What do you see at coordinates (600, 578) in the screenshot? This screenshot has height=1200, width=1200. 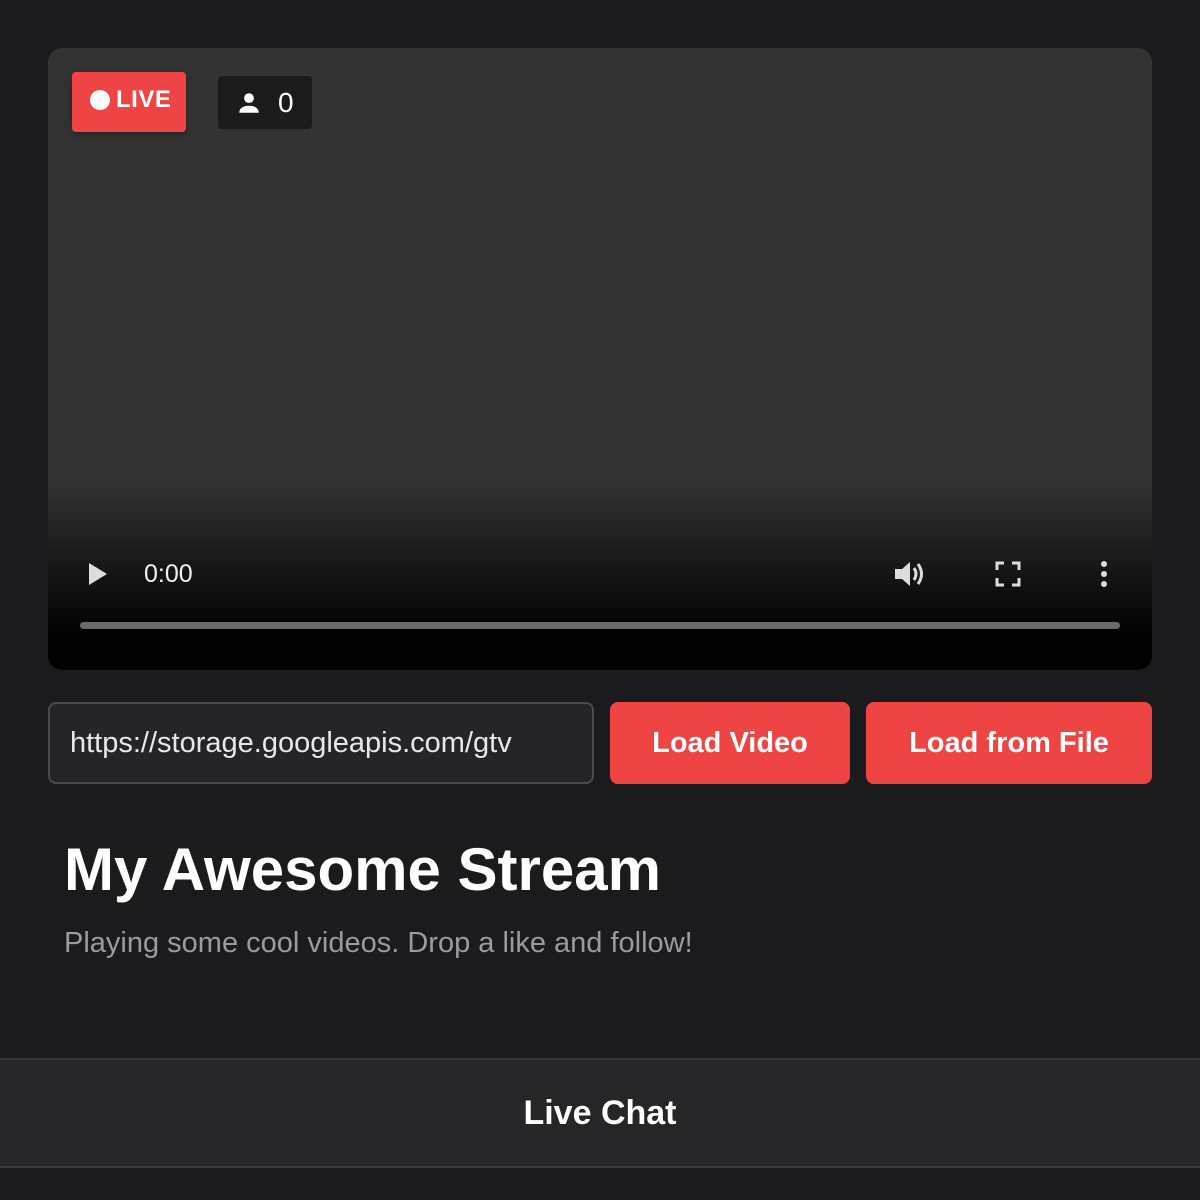 I see `video-controls: 0:00` at bounding box center [600, 578].